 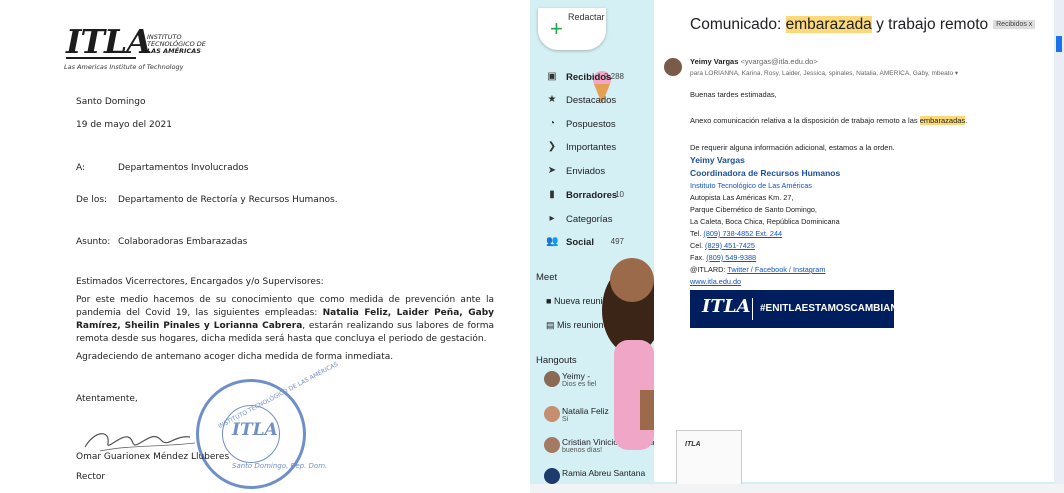 What do you see at coordinates (592, 148) in the screenshot?
I see `sidebar-item-important: ❯ Importantes` at bounding box center [592, 148].